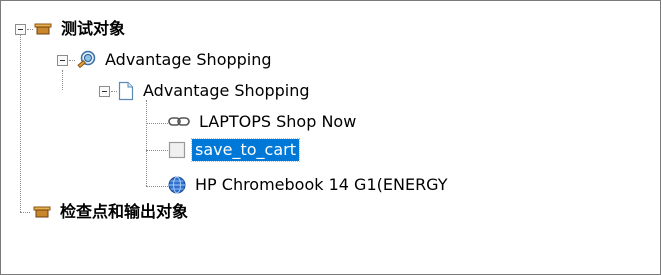 Image resolution: width=661 pixels, height=275 pixels. I want to click on tree-node-element: save_to_cart, so click(234, 150).